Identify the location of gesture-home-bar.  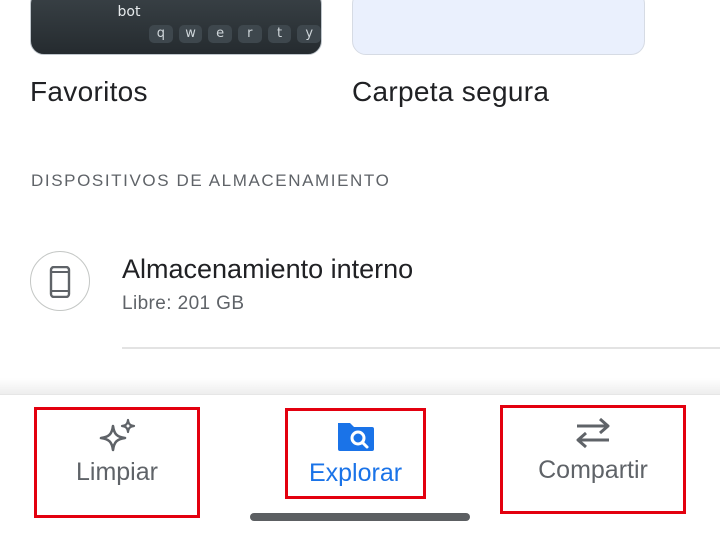
(360, 517).